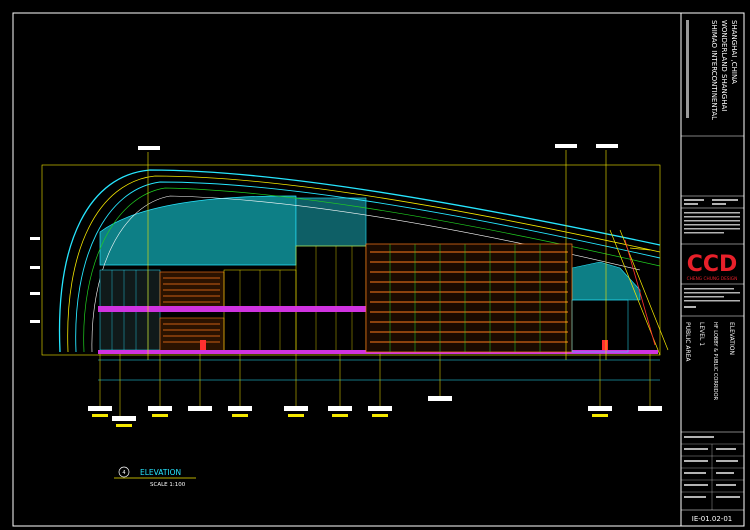  Describe the element at coordinates (734, 52) in the screenshot. I see `project-line-3: SHANGHAI ,CHINA` at that location.